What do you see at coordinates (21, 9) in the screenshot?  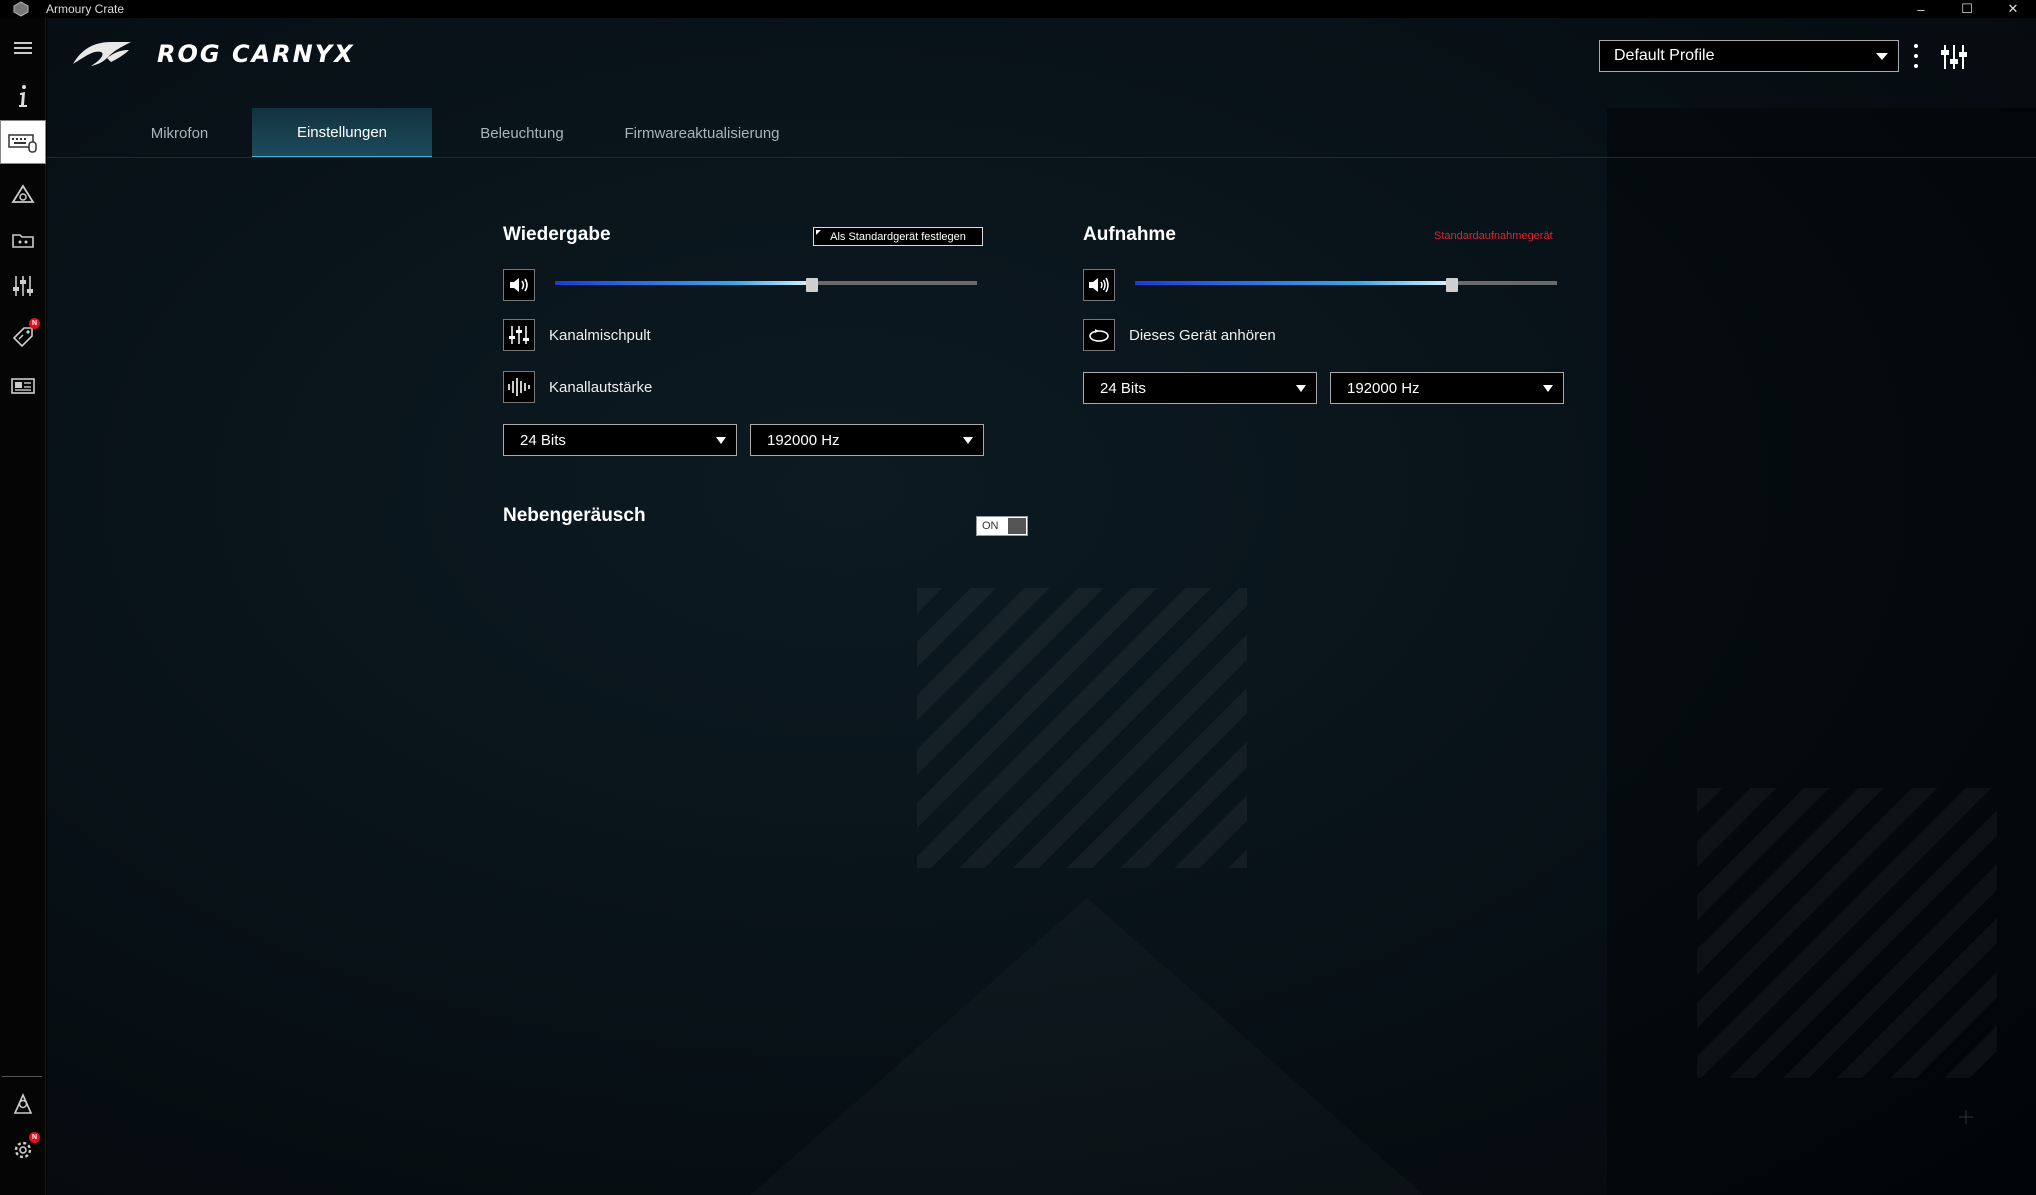 I see `armoury-crate-logo-icon` at bounding box center [21, 9].